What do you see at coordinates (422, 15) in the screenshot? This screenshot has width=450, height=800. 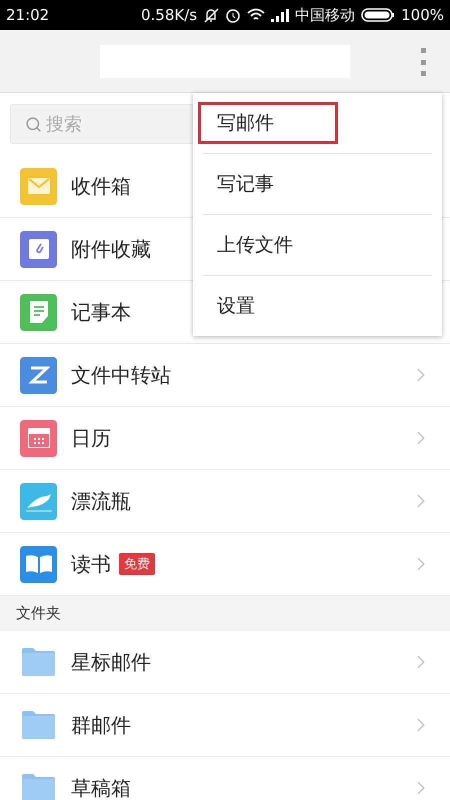 I see `battery-percent: 100%` at bounding box center [422, 15].